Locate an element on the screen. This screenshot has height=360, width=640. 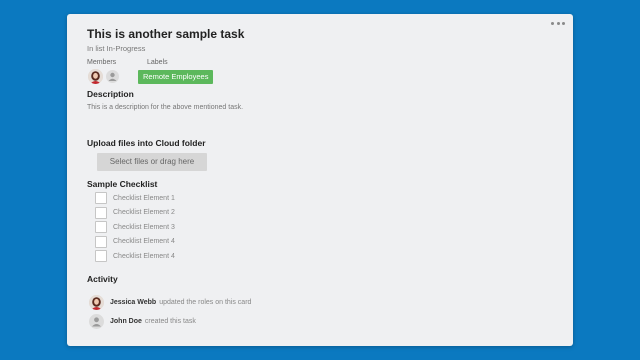
activity-avatar-placeholder is located at coordinates (96, 321).